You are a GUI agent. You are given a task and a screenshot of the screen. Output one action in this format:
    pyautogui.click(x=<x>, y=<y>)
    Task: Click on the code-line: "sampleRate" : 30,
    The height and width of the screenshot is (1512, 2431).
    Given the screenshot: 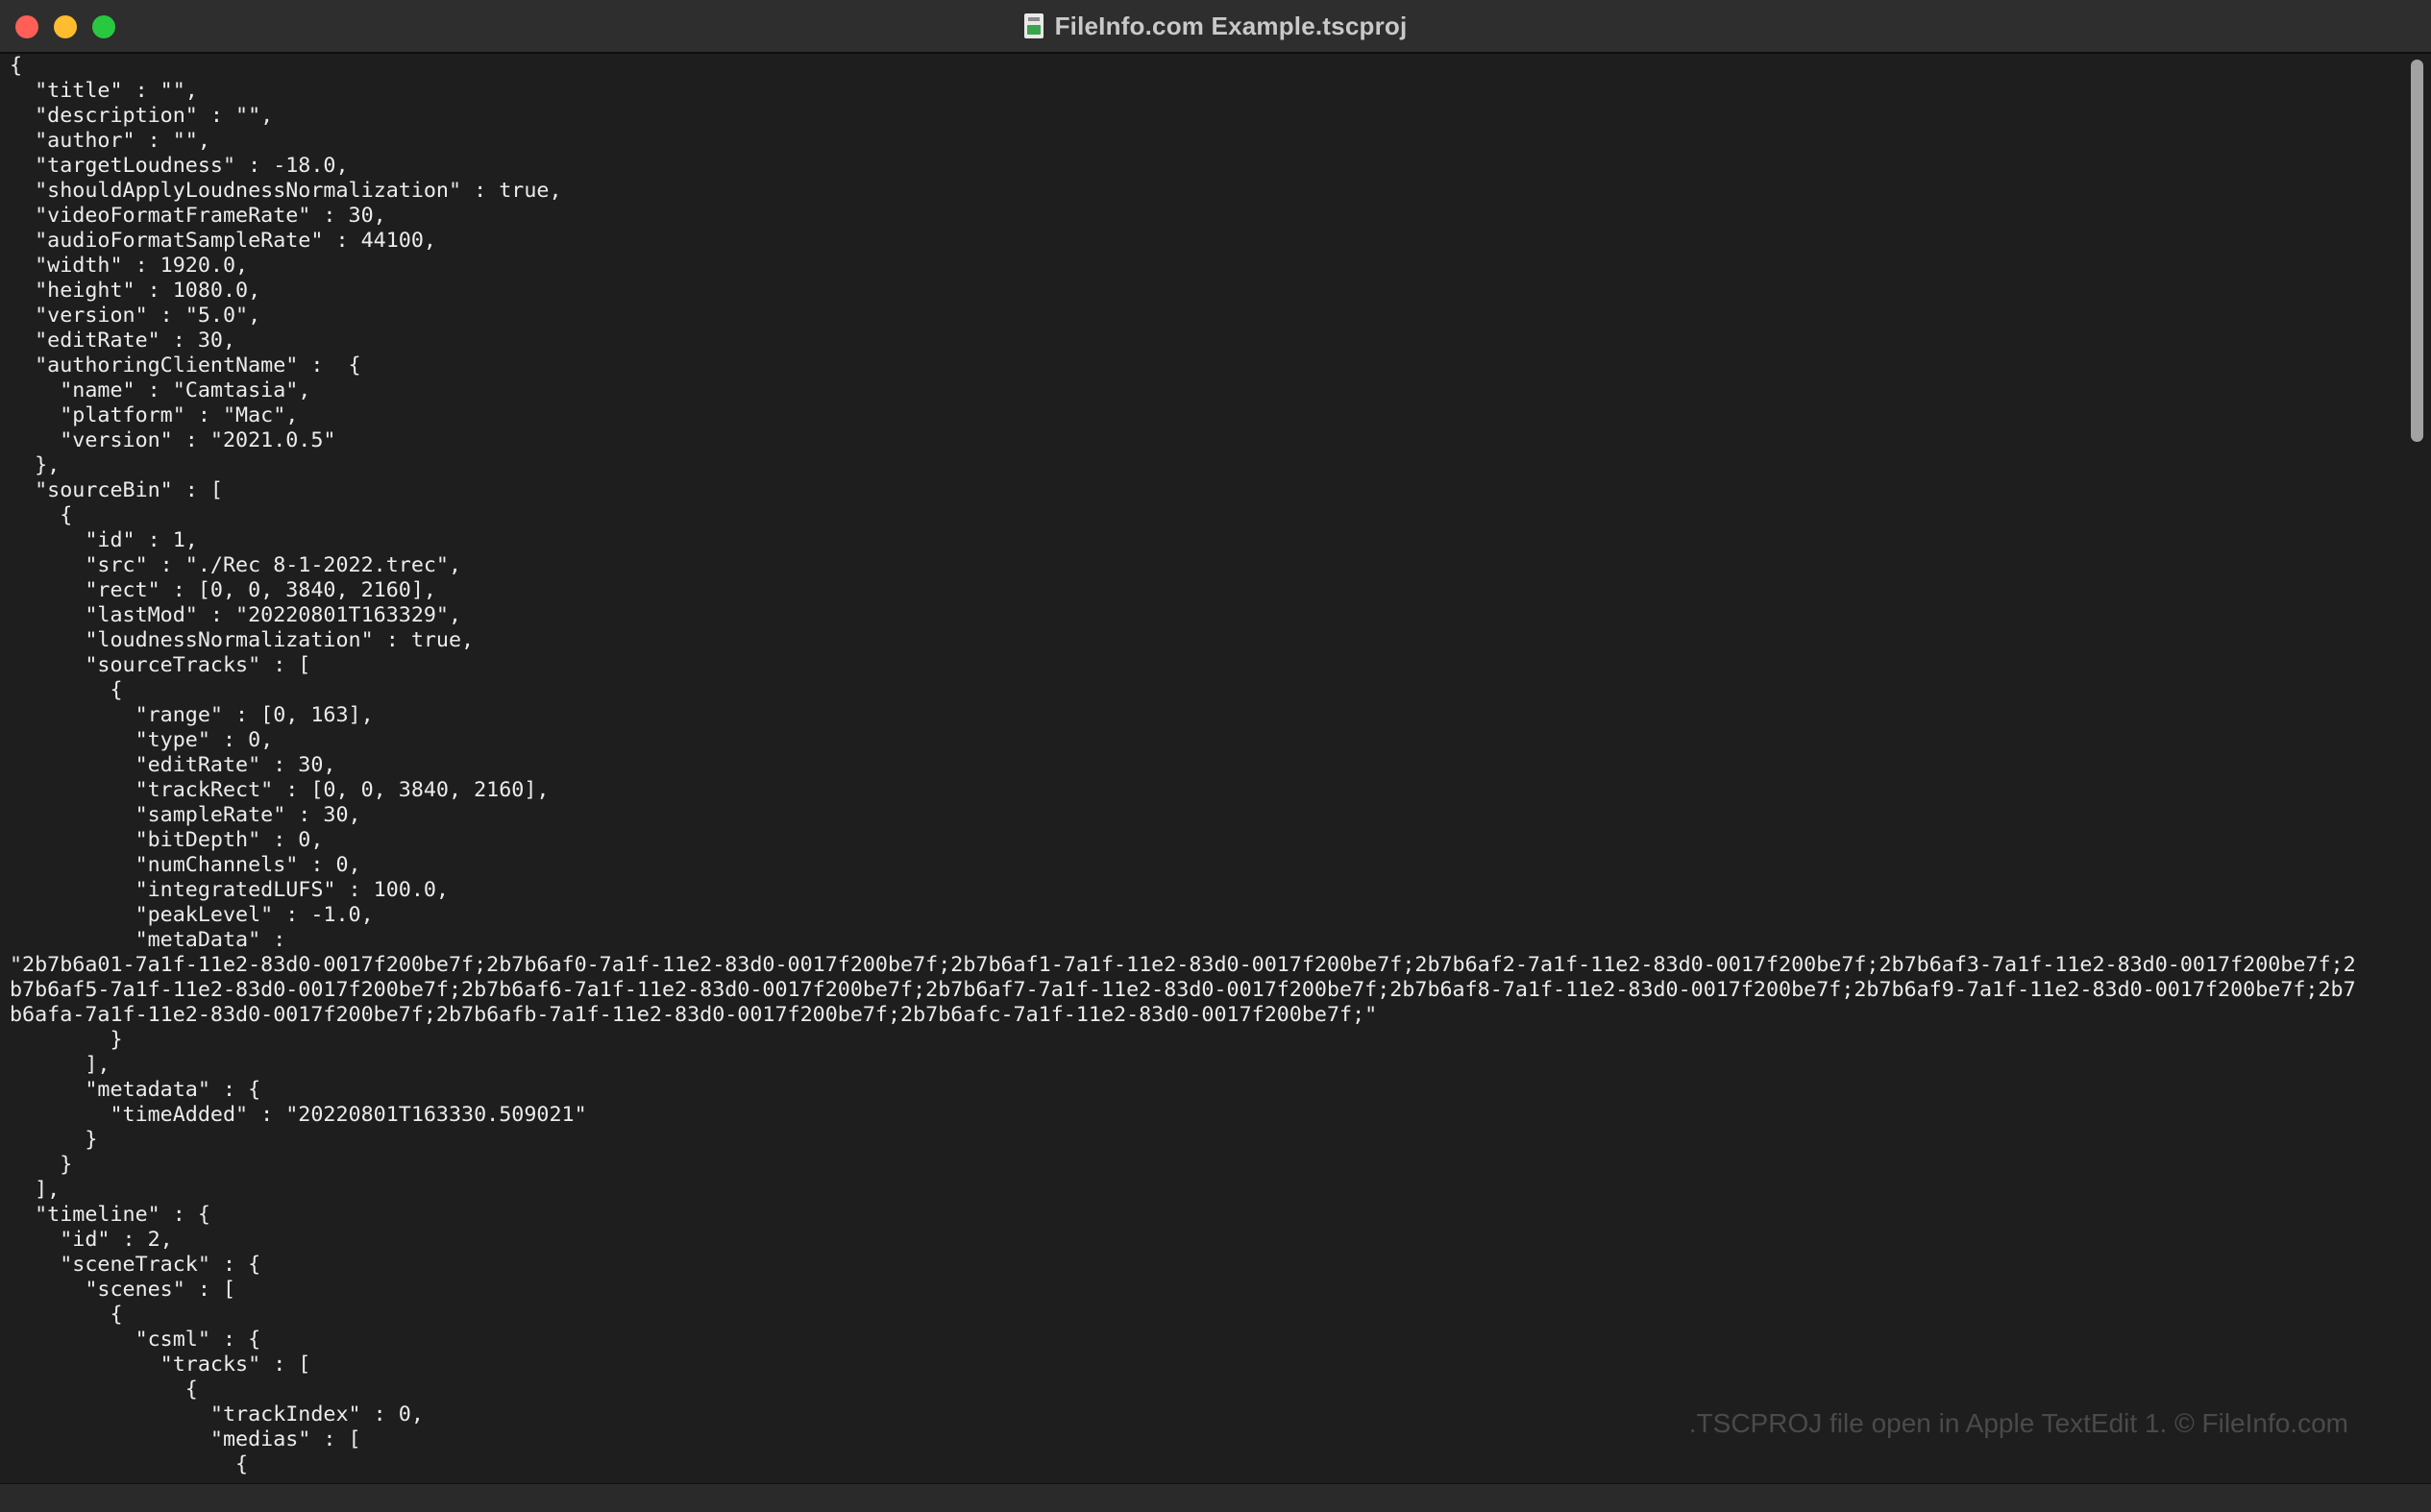 What is the action you would take?
    pyautogui.click(x=186, y=815)
    